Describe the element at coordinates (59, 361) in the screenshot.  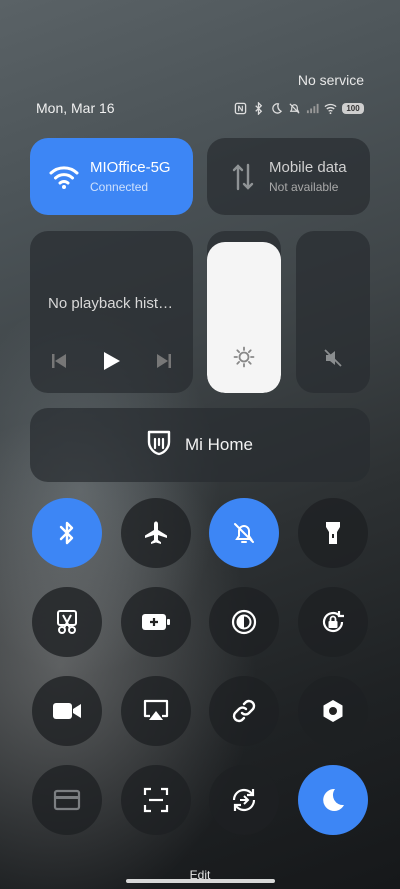
I see `previous-icon` at that location.